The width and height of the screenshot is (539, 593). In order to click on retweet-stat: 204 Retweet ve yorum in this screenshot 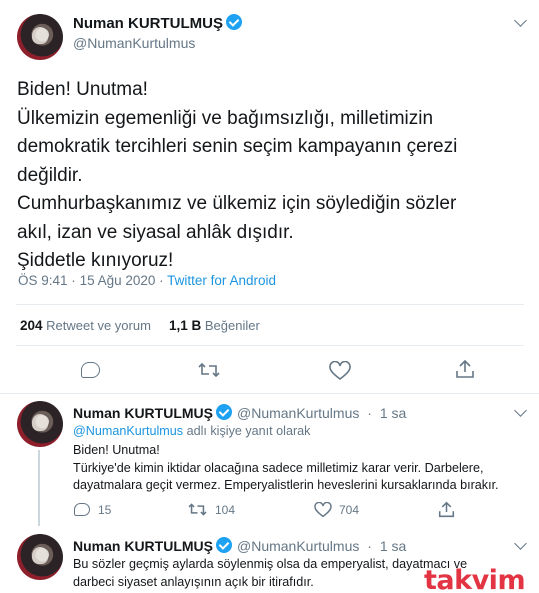, I will do `click(85, 325)`.